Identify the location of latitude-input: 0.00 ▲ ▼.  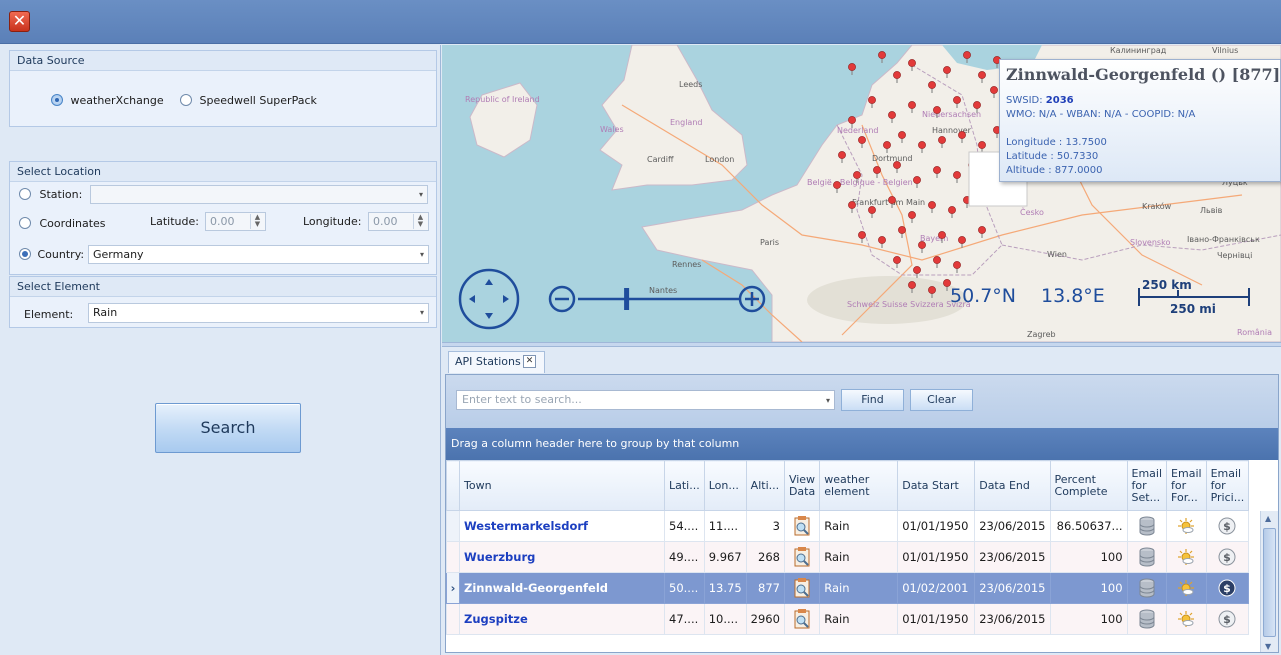
(235, 221).